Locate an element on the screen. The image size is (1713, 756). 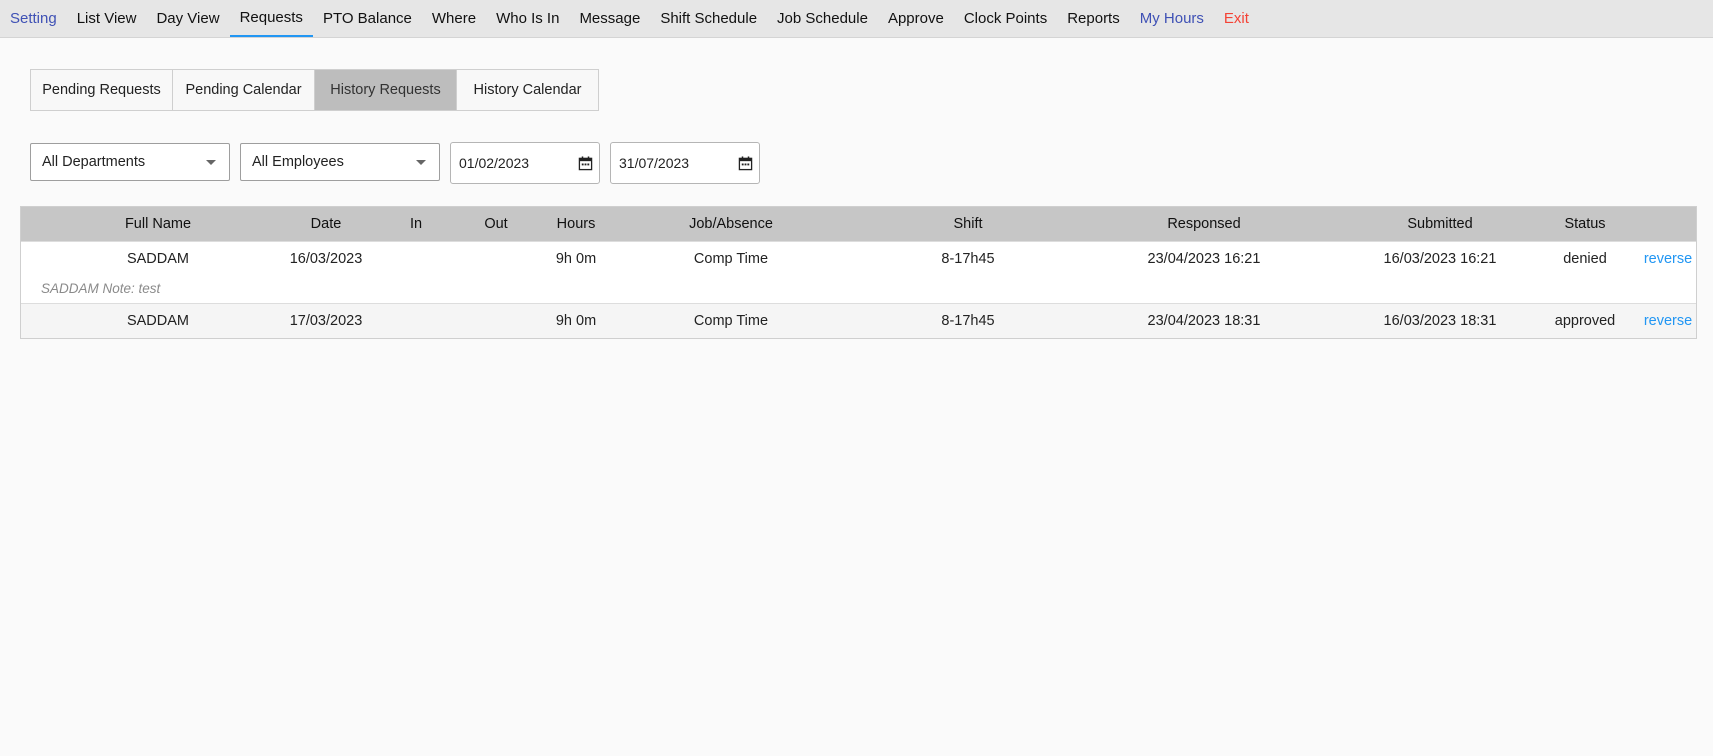
header-responsed: Responsed is located at coordinates (1204, 224).